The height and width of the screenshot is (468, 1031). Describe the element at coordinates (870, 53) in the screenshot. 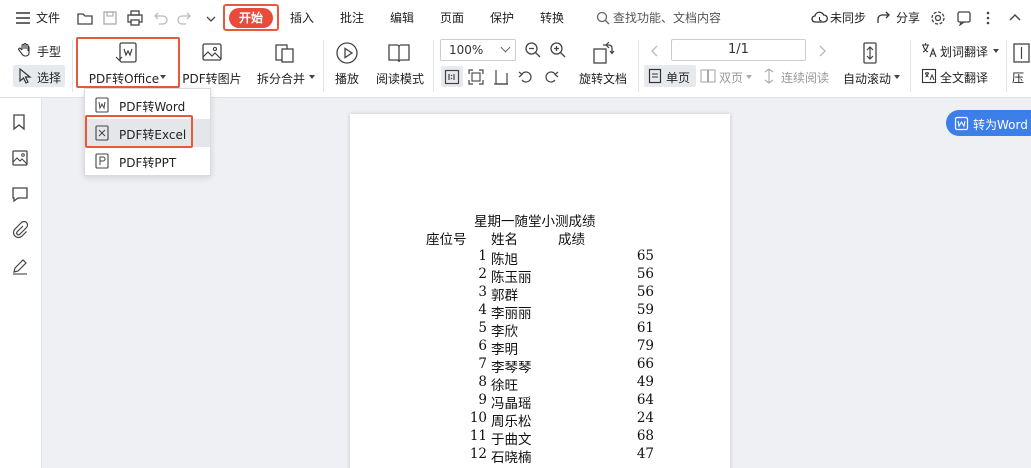

I see `auto-scroll-icon` at that location.